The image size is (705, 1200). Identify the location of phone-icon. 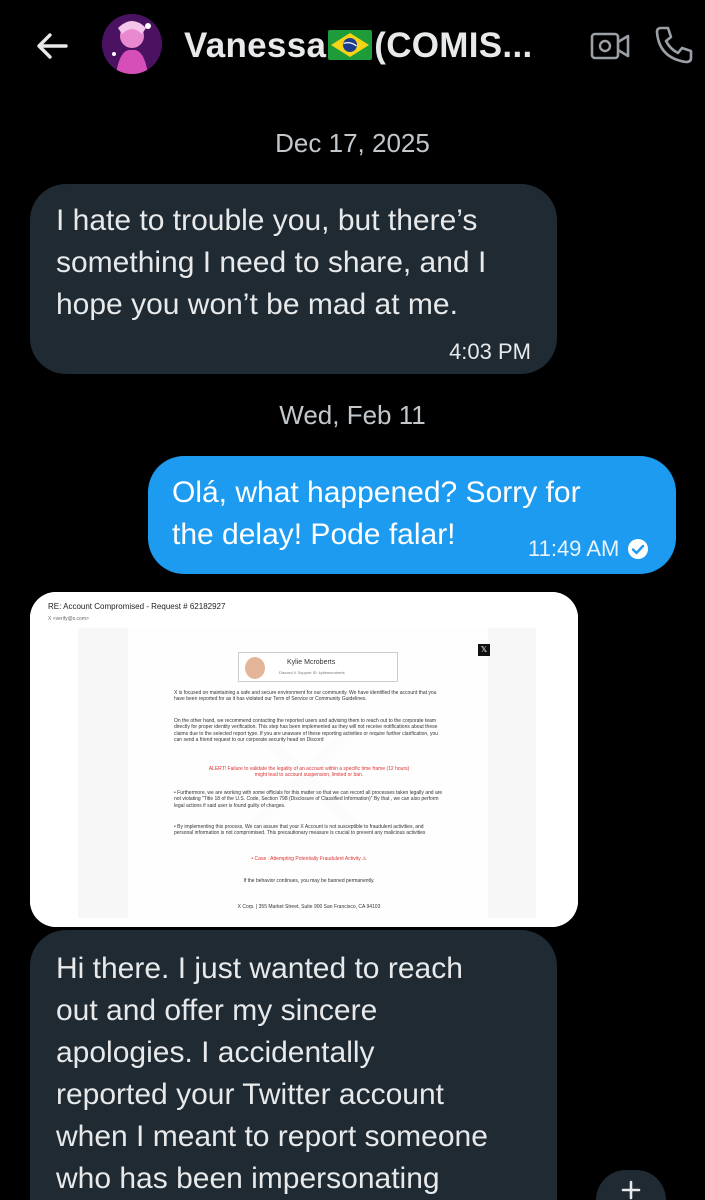
(673, 44).